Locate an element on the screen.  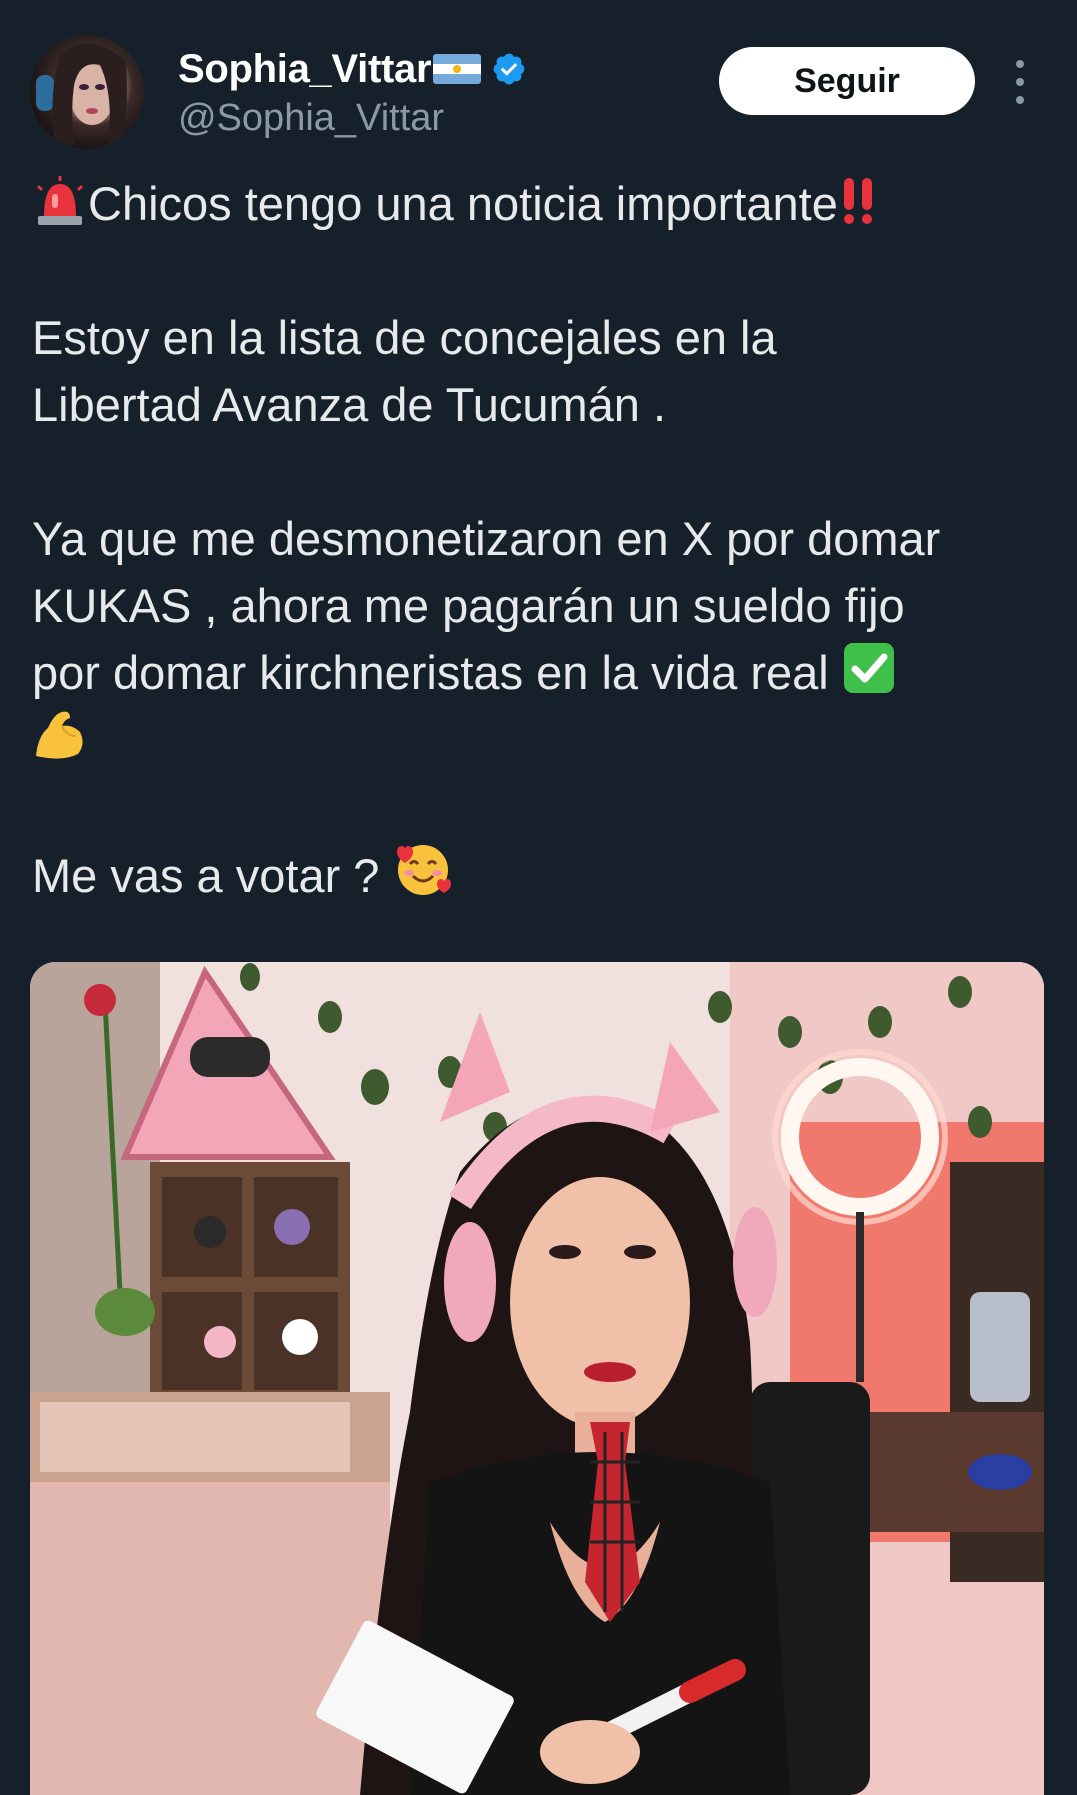
argentina-flag-icon is located at coordinates (457, 69).